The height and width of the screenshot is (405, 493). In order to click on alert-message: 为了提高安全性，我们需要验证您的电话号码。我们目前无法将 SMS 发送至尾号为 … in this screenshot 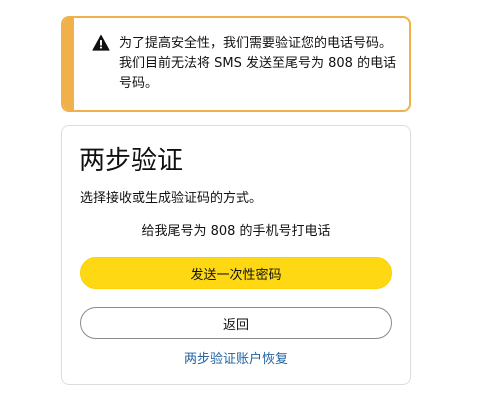, I will do `click(258, 63)`.